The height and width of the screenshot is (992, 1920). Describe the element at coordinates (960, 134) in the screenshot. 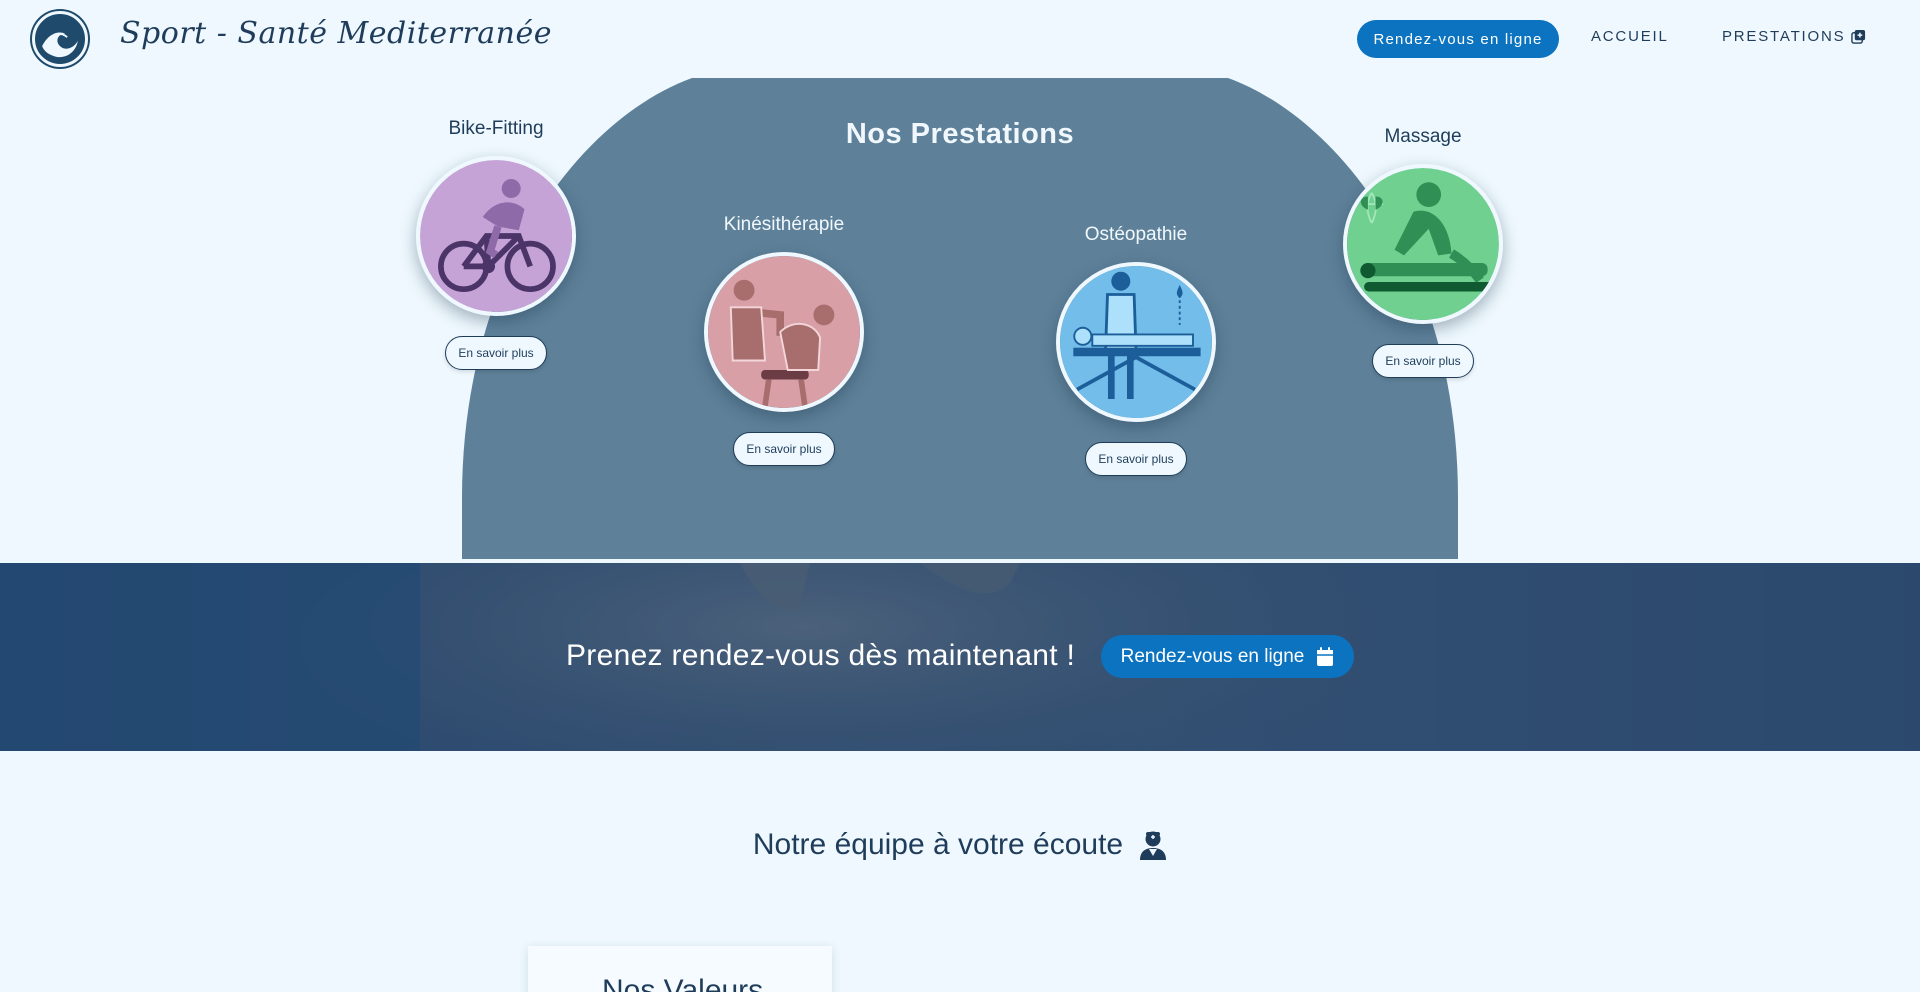

I see `services-title: Nos Prestations` at that location.